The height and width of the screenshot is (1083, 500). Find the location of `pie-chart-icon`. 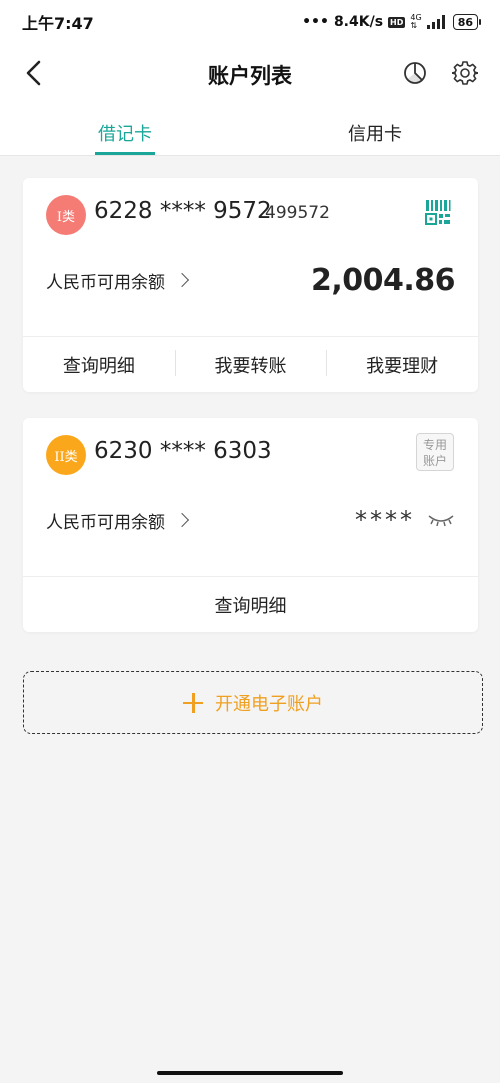

pie-chart-icon is located at coordinates (415, 73).